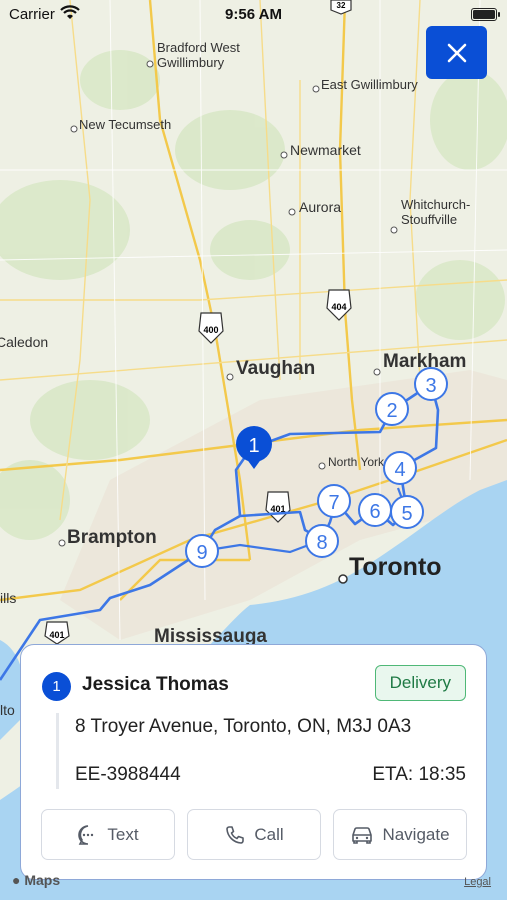  Describe the element at coordinates (253, 446) in the screenshot. I see `svg-text: 1` at that location.